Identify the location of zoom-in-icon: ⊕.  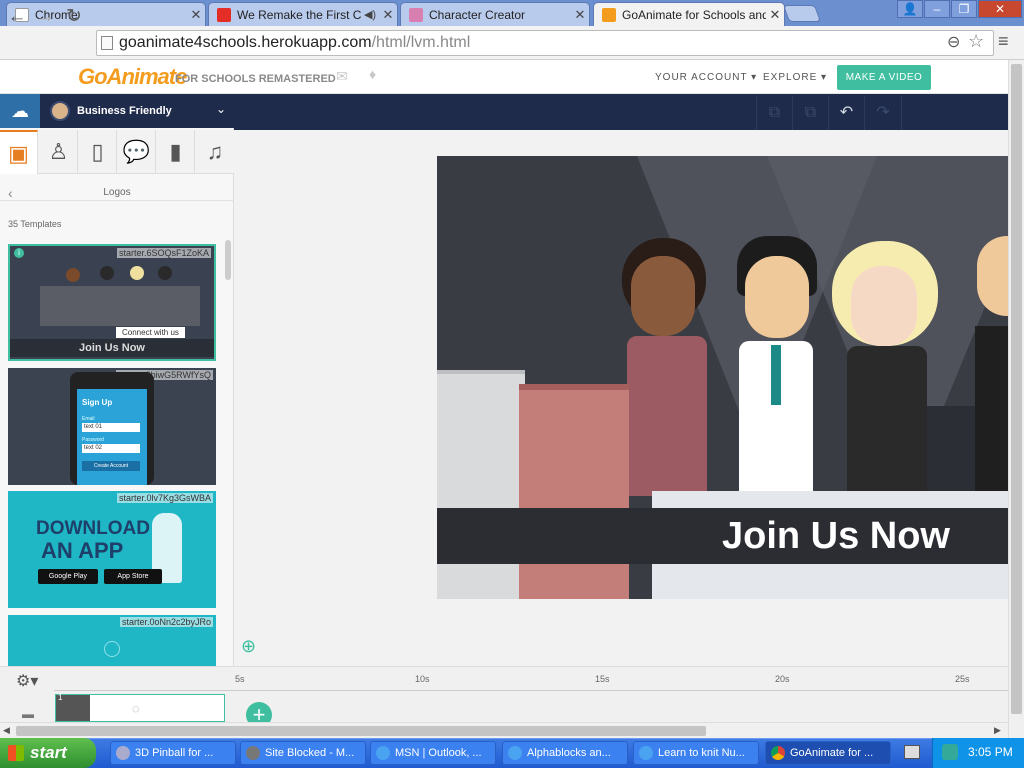
(248, 646).